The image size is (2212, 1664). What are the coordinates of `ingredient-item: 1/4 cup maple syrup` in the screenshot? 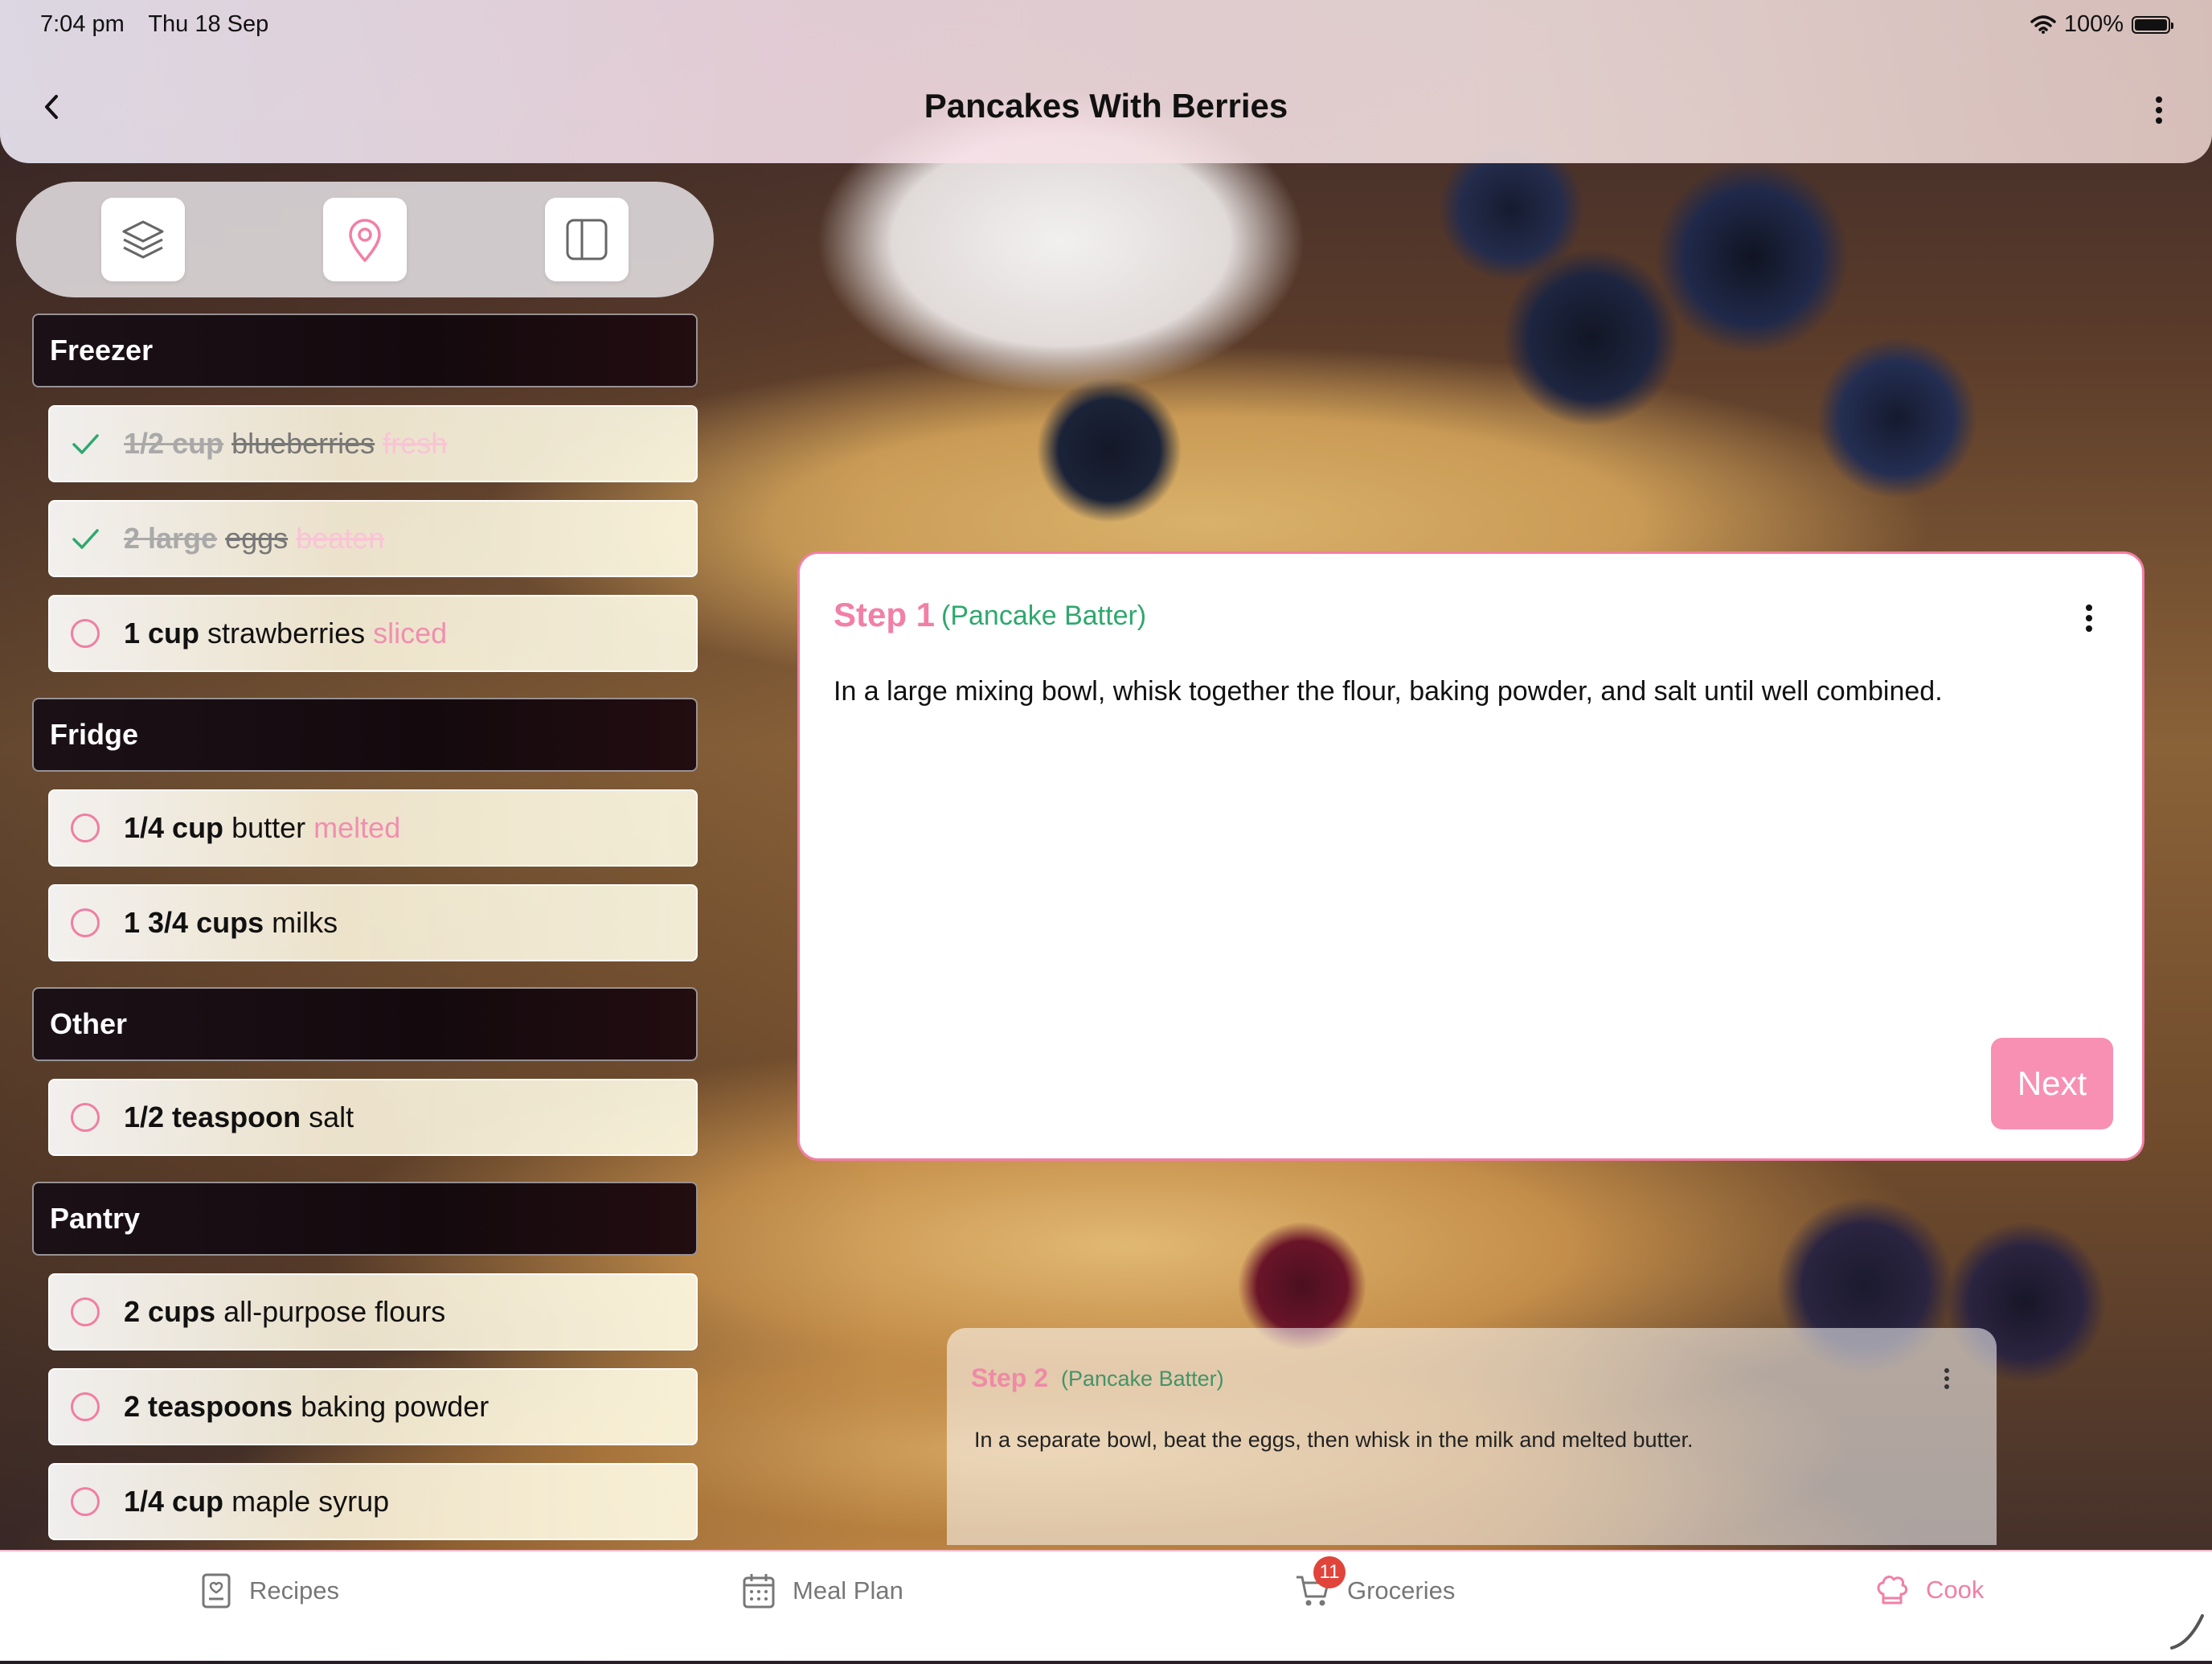 It's located at (373, 1501).